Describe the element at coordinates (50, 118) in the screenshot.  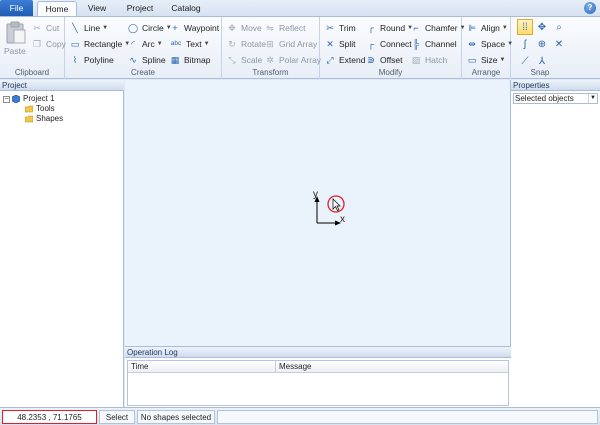
I see `tree-node-label: Shapes` at that location.